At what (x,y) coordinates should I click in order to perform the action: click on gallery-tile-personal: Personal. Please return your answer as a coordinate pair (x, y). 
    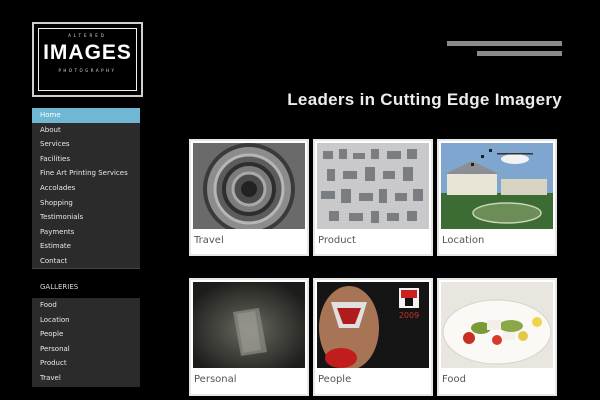
    Looking at the image, I should click on (249, 337).